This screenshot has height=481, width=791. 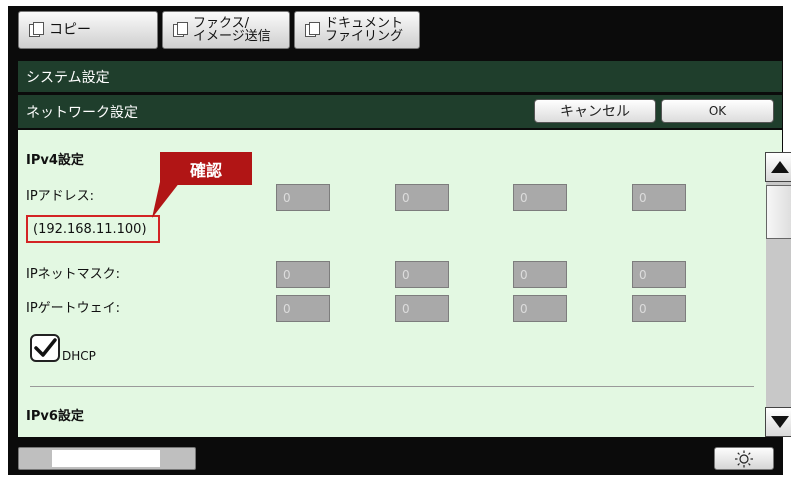 I want to click on network-settings-bar: ネットワーク設定 キャンセル OK, so click(x=400, y=111).